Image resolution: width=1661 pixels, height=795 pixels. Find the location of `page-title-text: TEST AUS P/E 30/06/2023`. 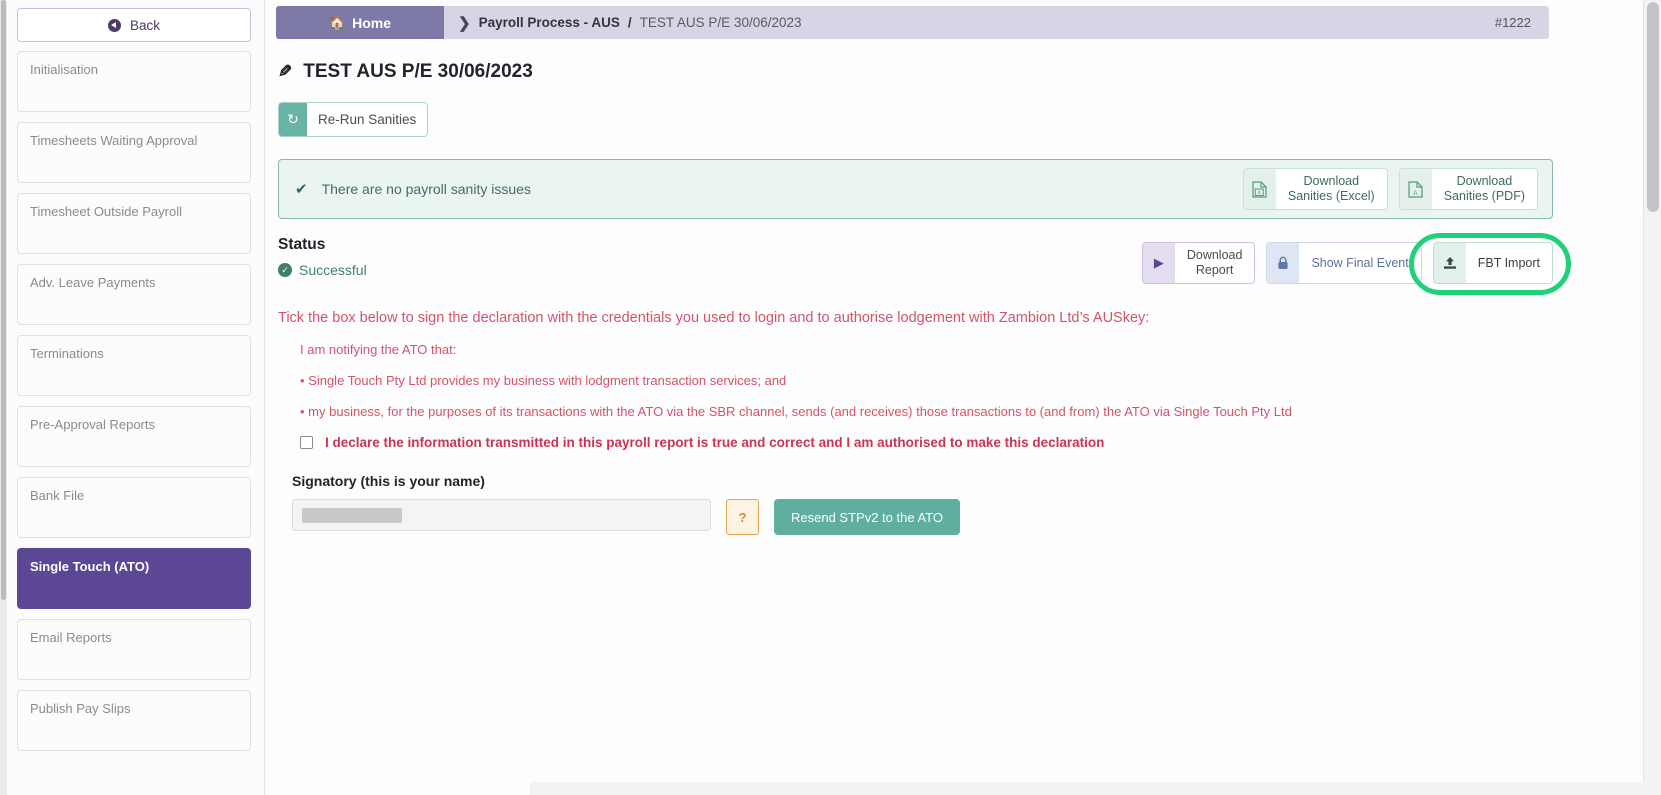

page-title-text: TEST AUS P/E 30/06/2023 is located at coordinates (418, 71).